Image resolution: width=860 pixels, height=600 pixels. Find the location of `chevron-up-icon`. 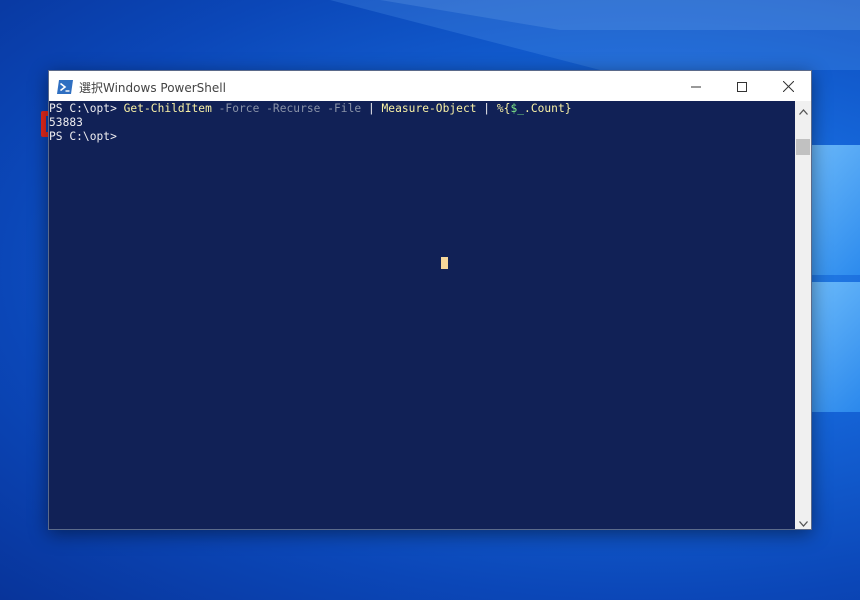

chevron-up-icon is located at coordinates (803, 109).